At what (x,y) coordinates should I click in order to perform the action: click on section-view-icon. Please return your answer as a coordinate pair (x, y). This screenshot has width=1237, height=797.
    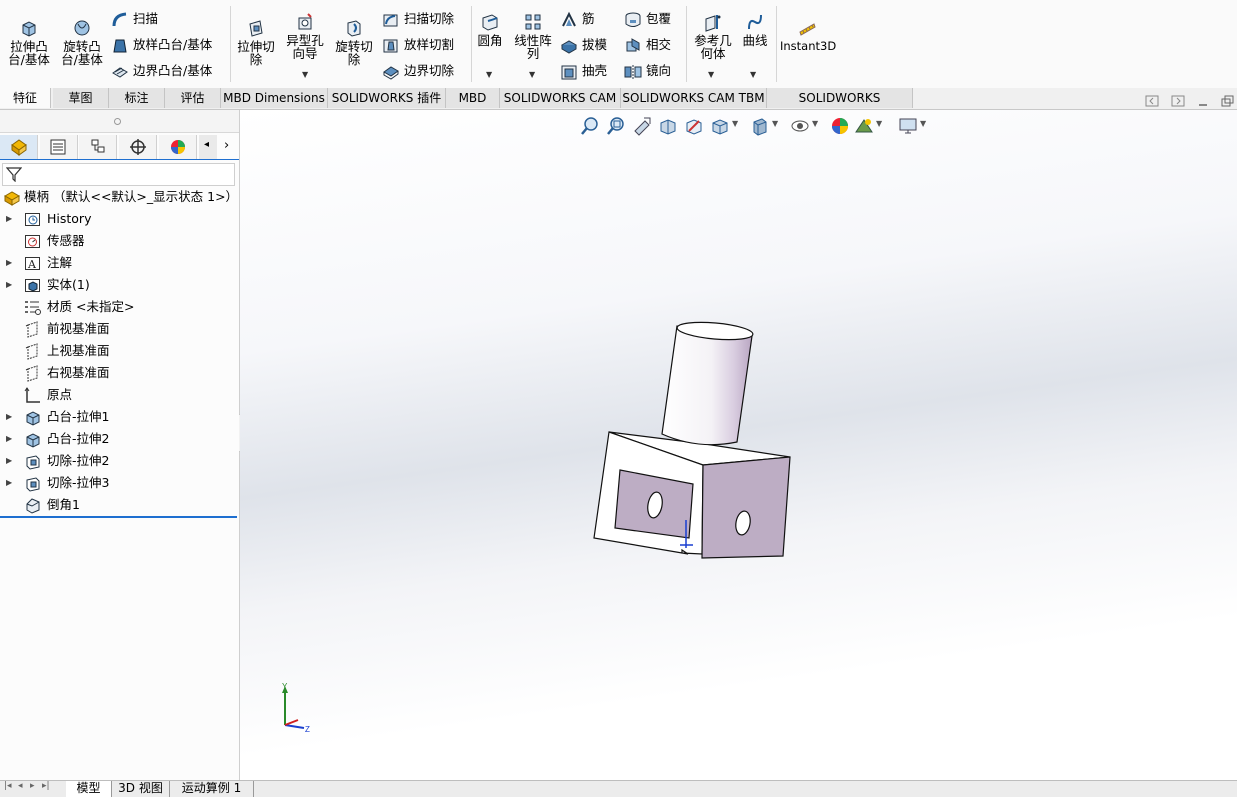
    Looking at the image, I should click on (668, 126).